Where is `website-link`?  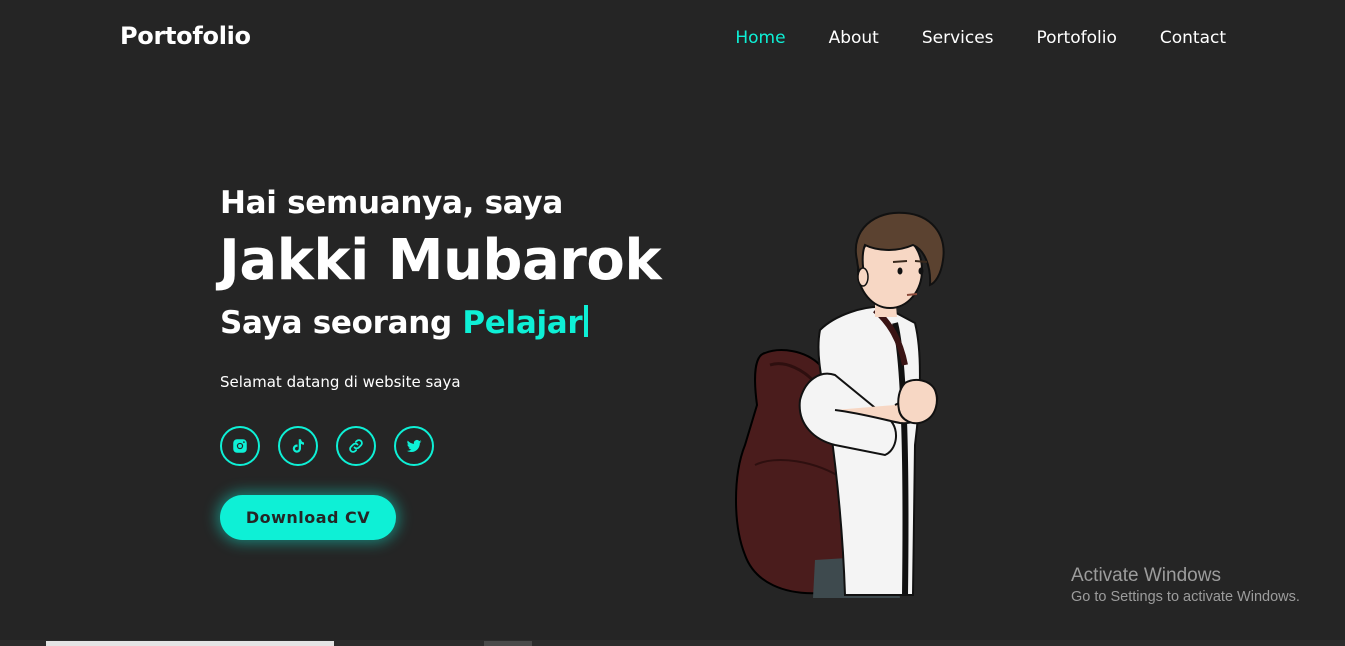 website-link is located at coordinates (356, 446).